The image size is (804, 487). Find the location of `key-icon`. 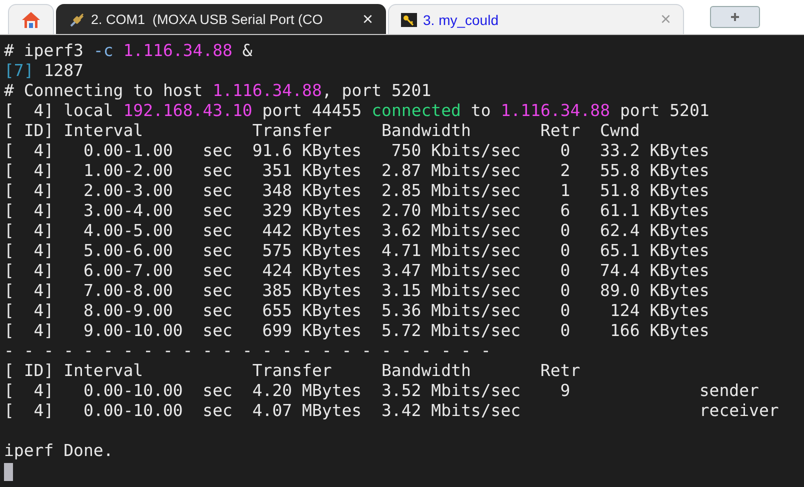

key-icon is located at coordinates (409, 19).